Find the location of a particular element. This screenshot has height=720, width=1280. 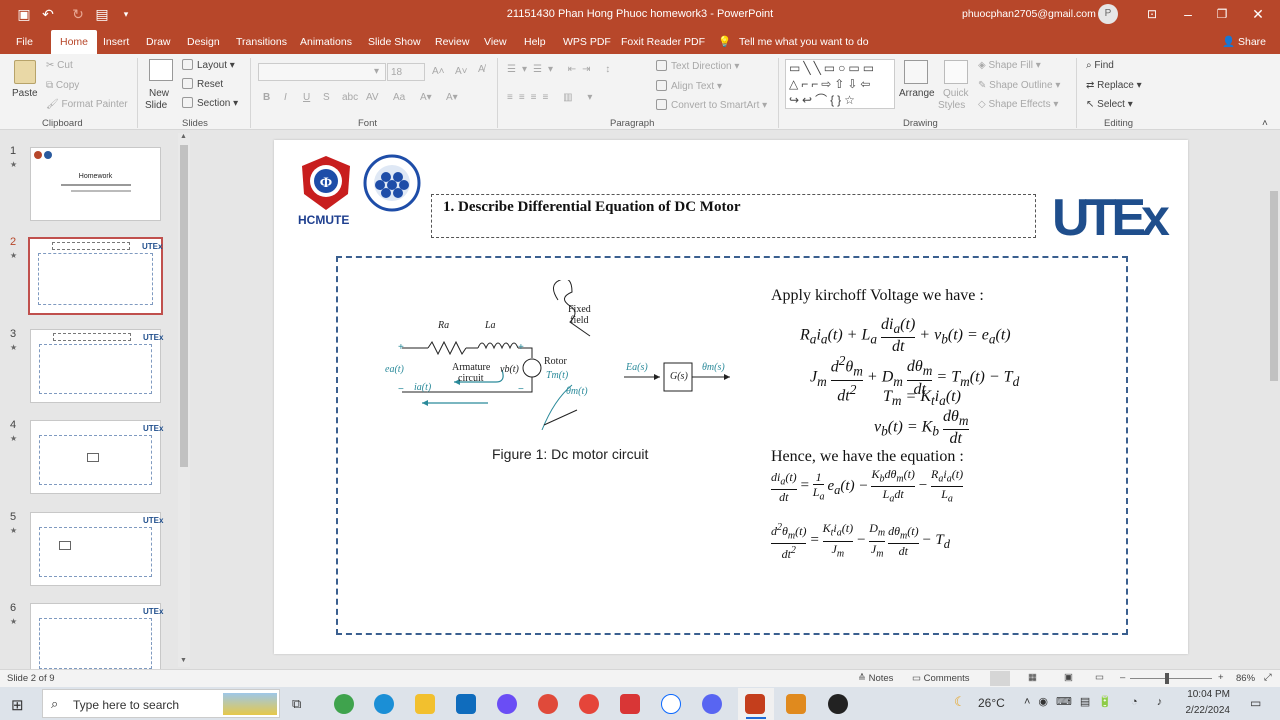

tab-draw: Draw is located at coordinates (158, 43).